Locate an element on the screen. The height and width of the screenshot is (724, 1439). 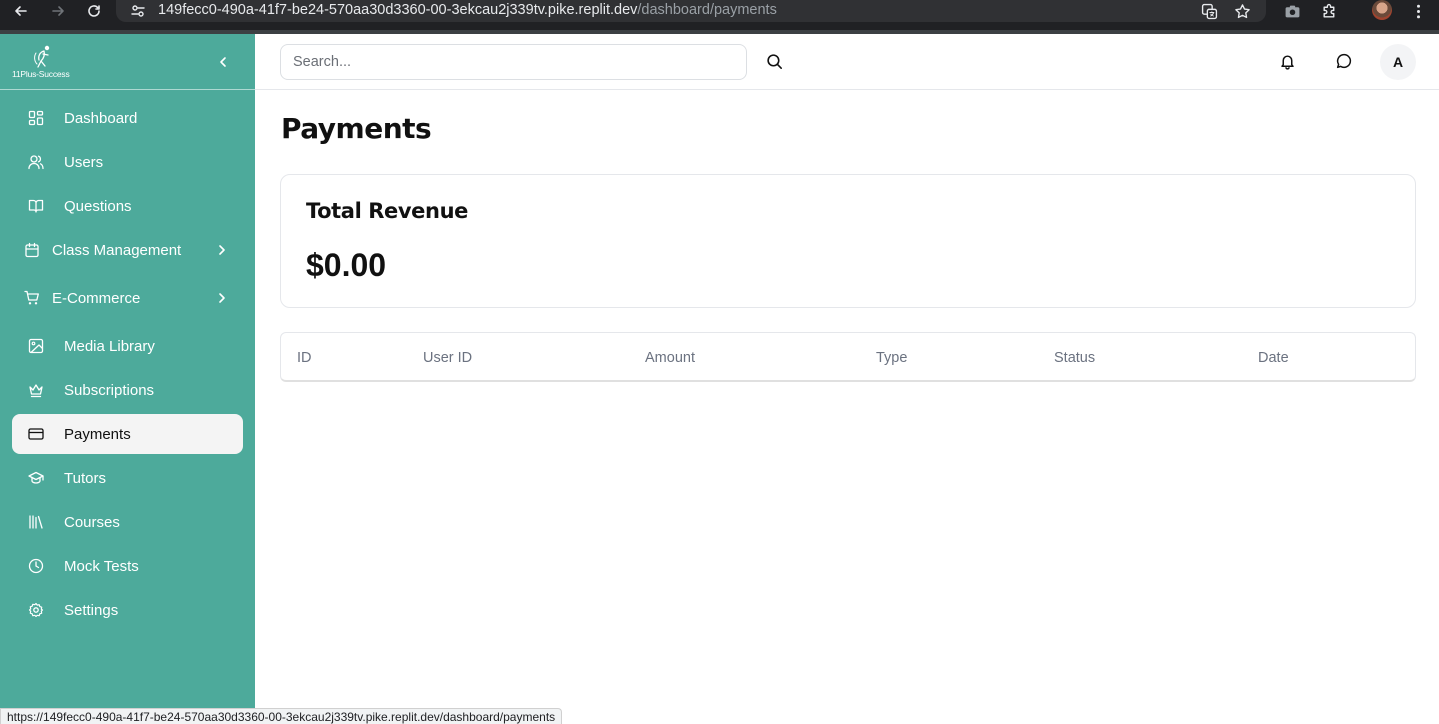
sidebar-item-label: Courses is located at coordinates (92, 522).